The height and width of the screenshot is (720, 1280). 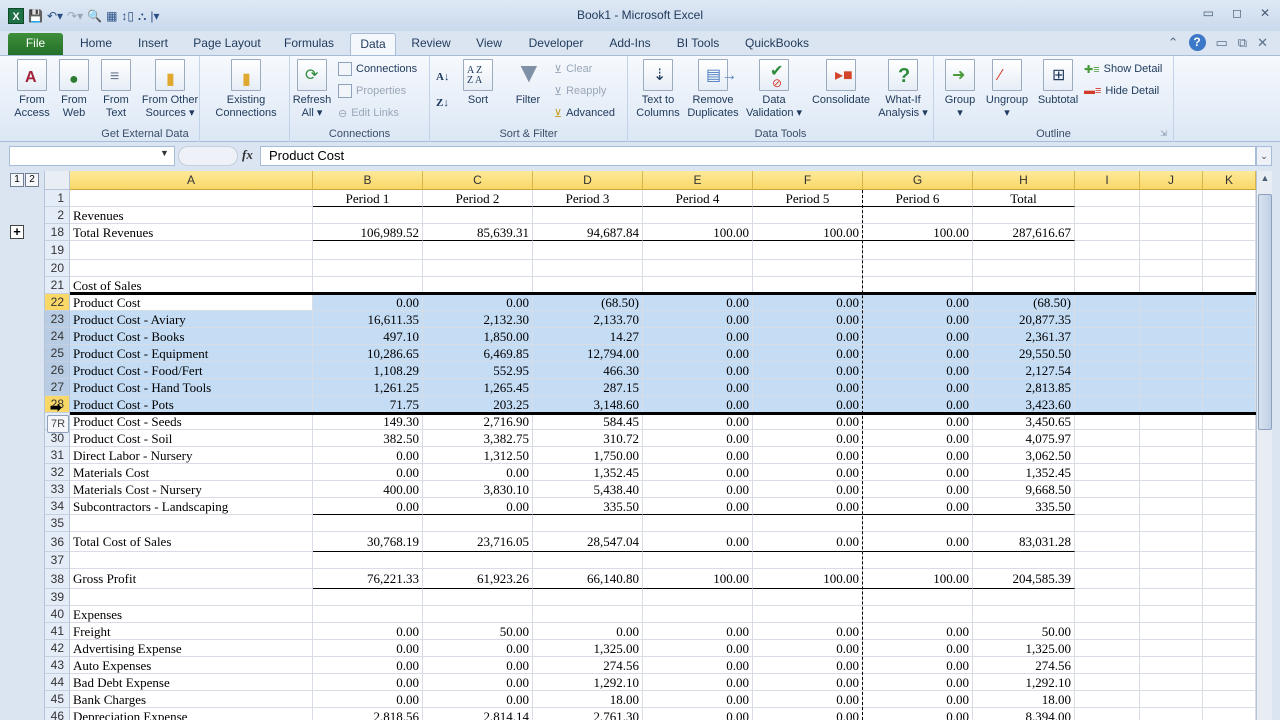 What do you see at coordinates (191, 614) in the screenshot?
I see `cell-label: Expenses` at bounding box center [191, 614].